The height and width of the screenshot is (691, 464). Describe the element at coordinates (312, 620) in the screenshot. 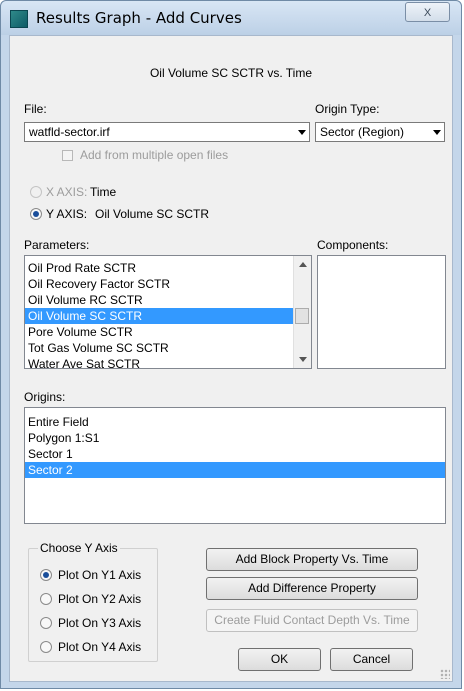

I see `create-fluid-contact-button: Create Fluid Contact Depth Vs. Time` at that location.